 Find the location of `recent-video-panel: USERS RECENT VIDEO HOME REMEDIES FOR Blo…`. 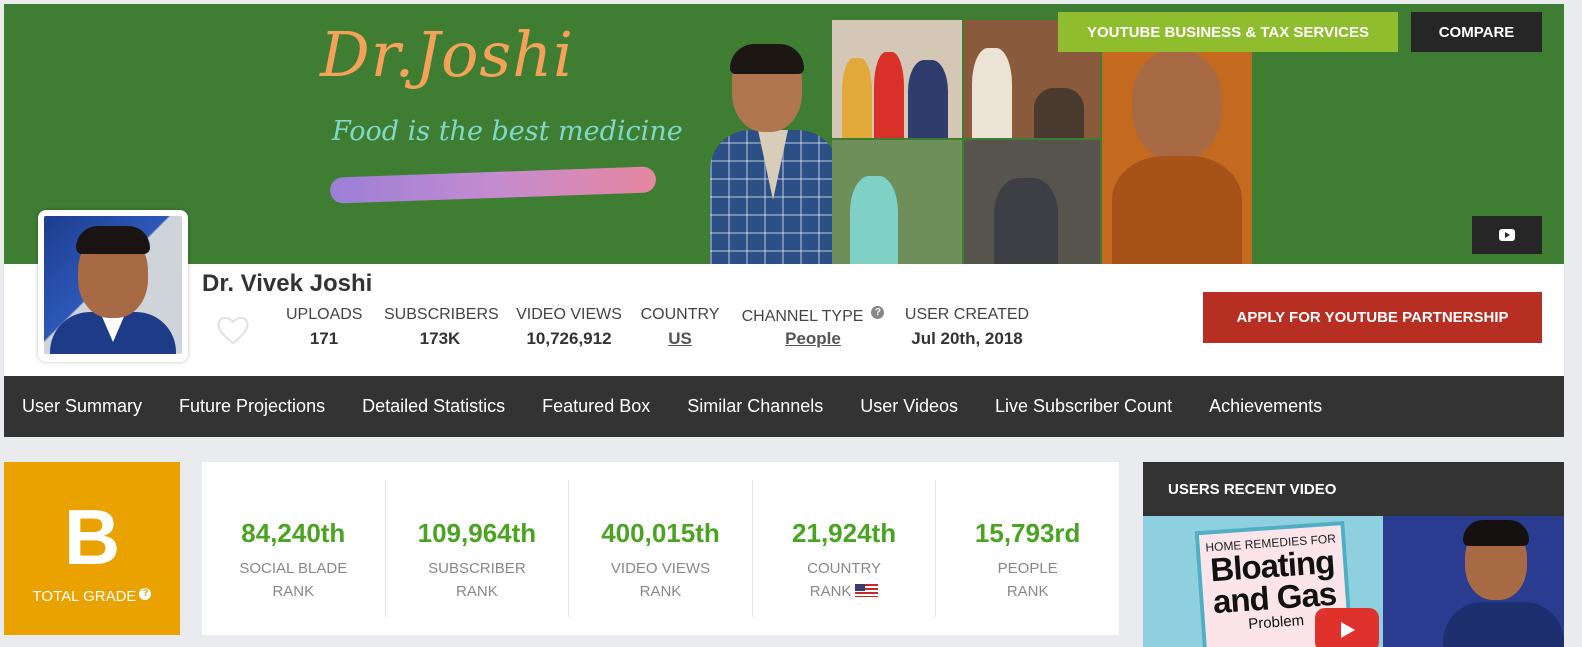

recent-video-panel: USERS RECENT VIDEO HOME REMEDIES FOR Blo… is located at coordinates (1353, 554).